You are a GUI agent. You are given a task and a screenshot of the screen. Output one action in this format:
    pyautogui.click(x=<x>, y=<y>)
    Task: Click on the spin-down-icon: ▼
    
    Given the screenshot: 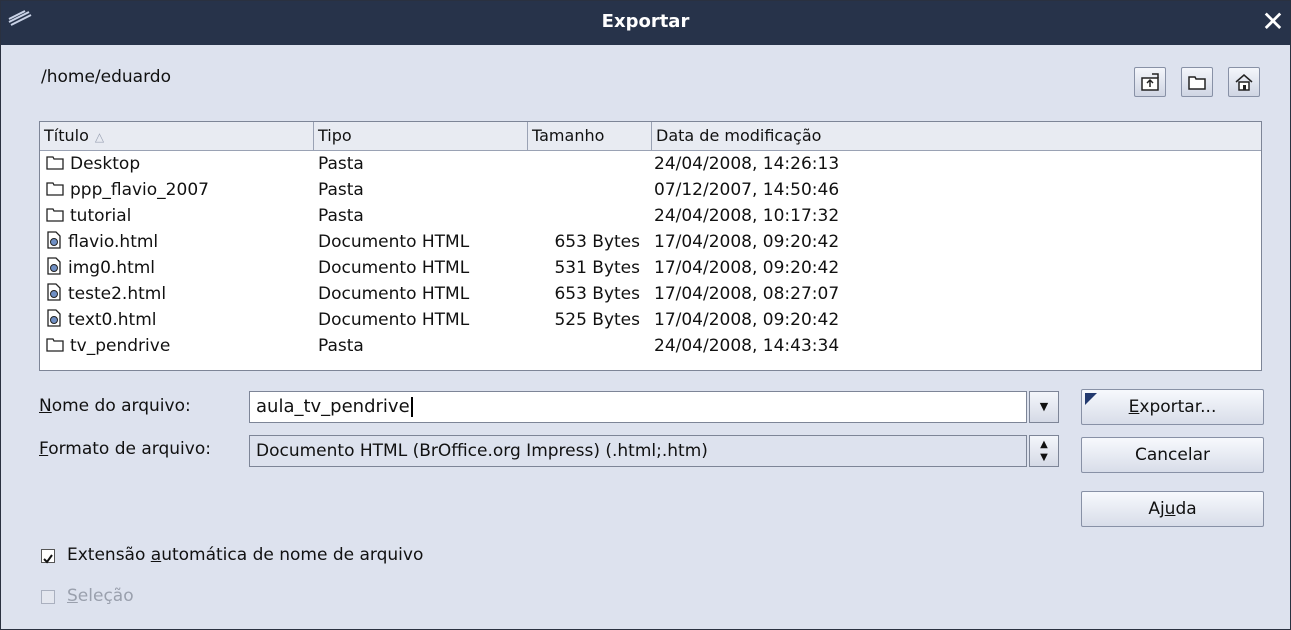 What is the action you would take?
    pyautogui.click(x=1044, y=457)
    